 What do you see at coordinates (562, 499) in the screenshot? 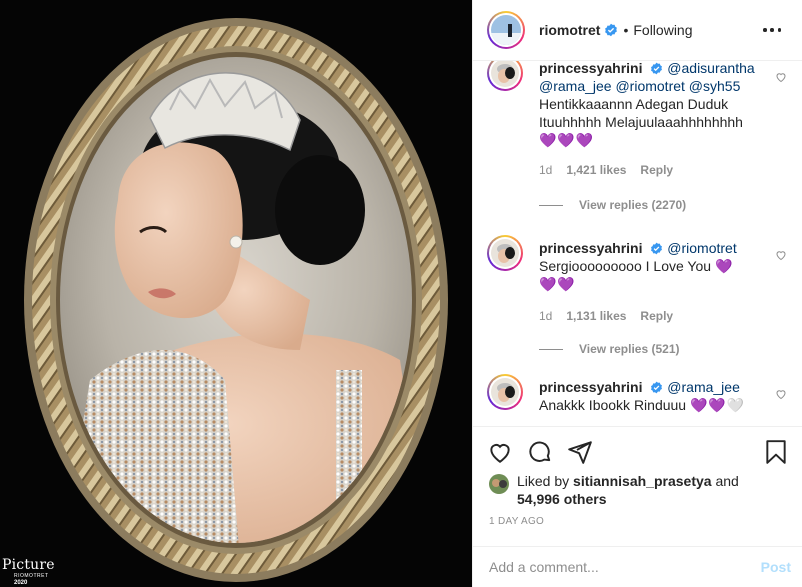
I see `liked-by-others: 54,996 others` at bounding box center [562, 499].